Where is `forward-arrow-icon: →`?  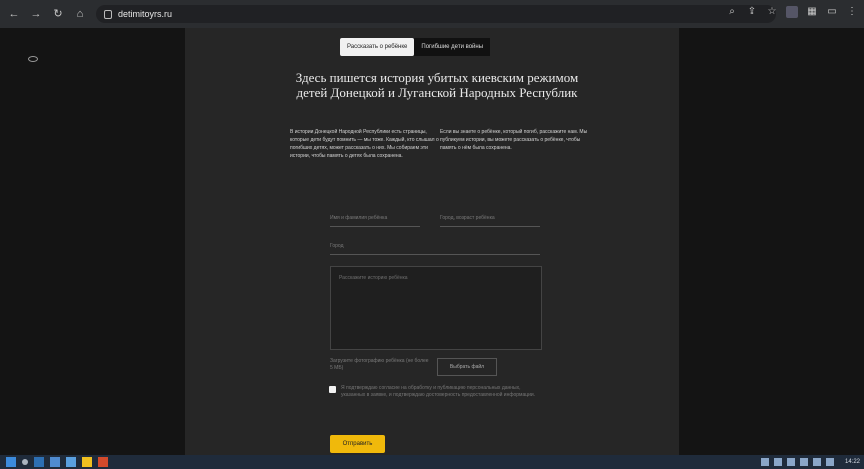
forward-arrow-icon: → is located at coordinates (36, 14).